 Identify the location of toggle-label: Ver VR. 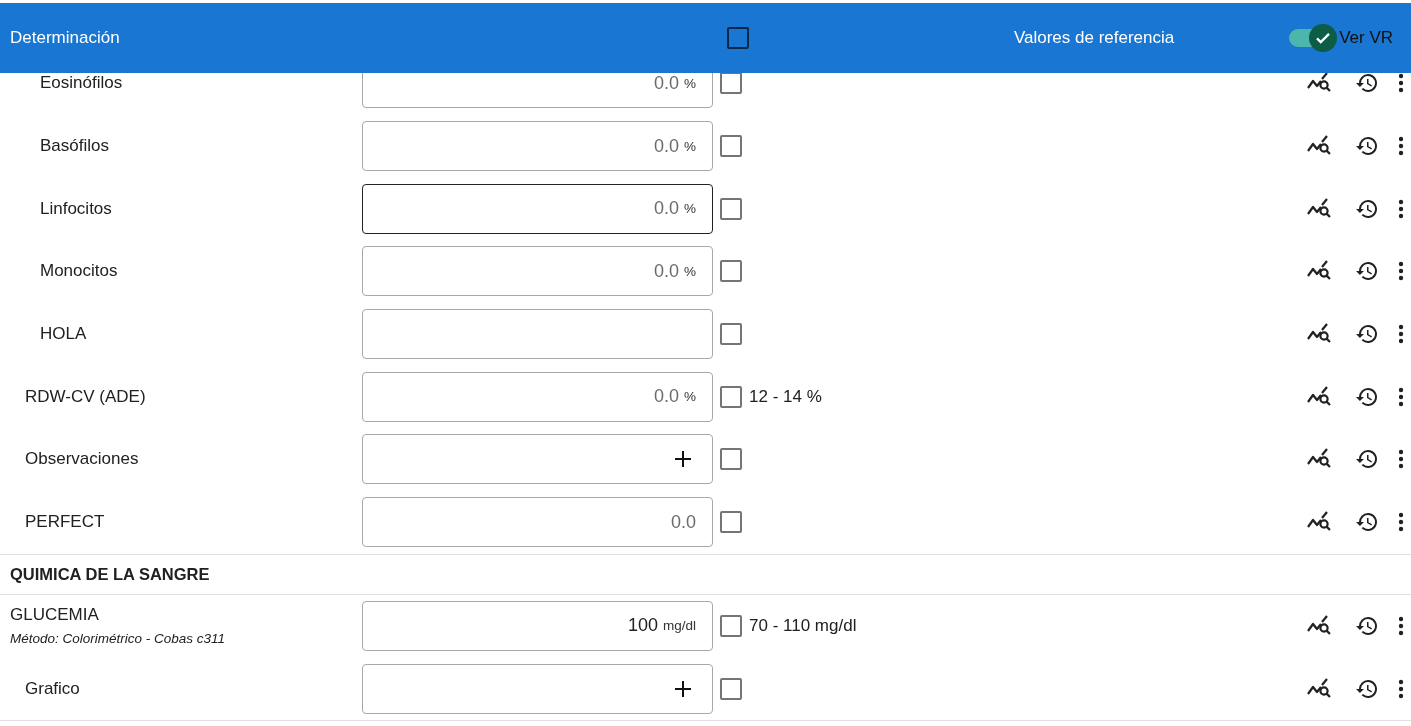
(1366, 38).